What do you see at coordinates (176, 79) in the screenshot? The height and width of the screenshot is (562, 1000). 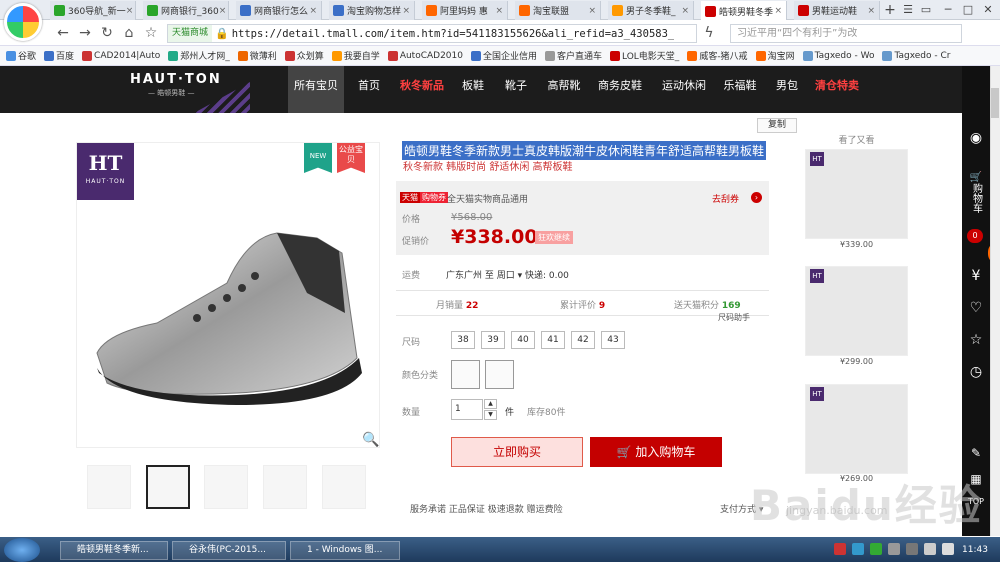 I see `shop-brand: HAUT·TON` at bounding box center [176, 79].